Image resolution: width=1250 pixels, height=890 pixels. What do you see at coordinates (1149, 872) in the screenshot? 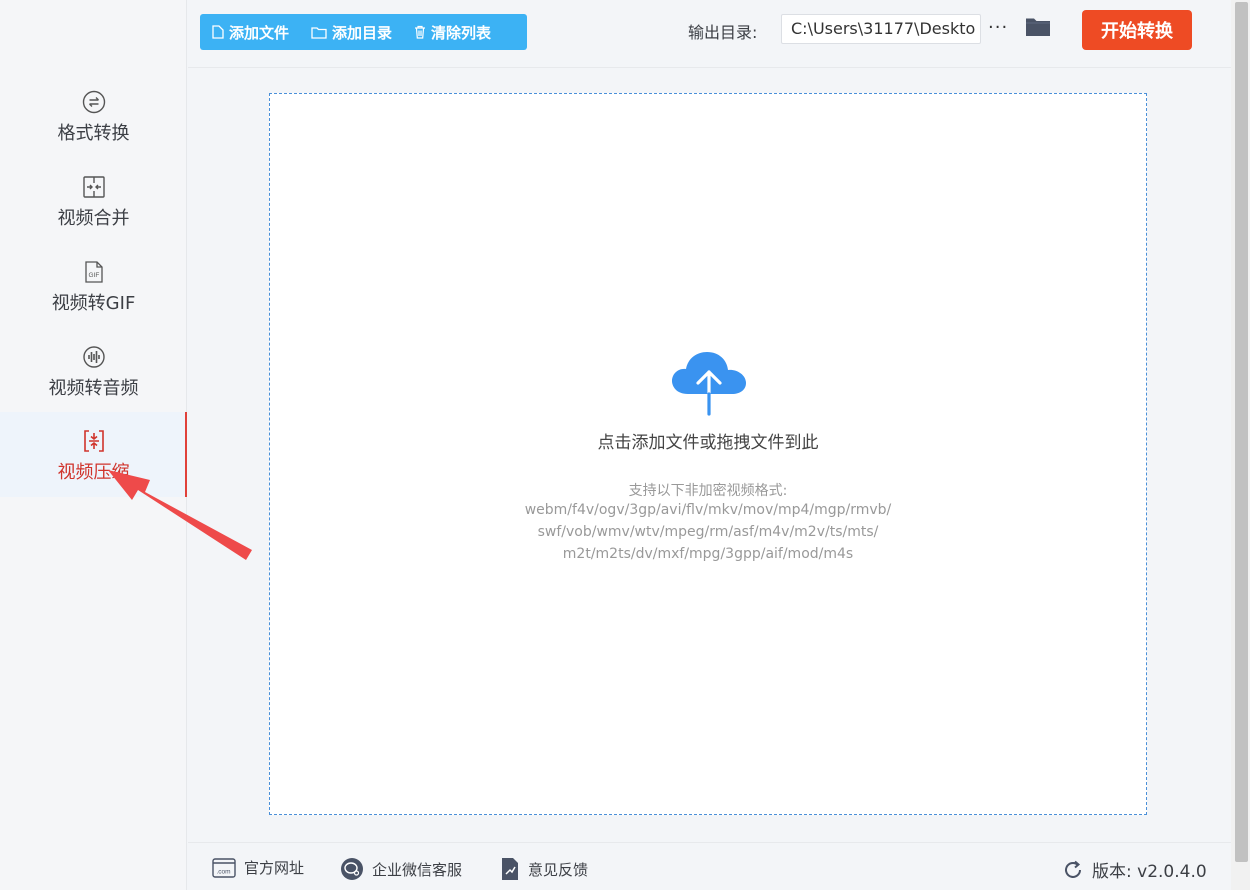
I see `version-label: 版本: v2.0.4.0` at bounding box center [1149, 872].